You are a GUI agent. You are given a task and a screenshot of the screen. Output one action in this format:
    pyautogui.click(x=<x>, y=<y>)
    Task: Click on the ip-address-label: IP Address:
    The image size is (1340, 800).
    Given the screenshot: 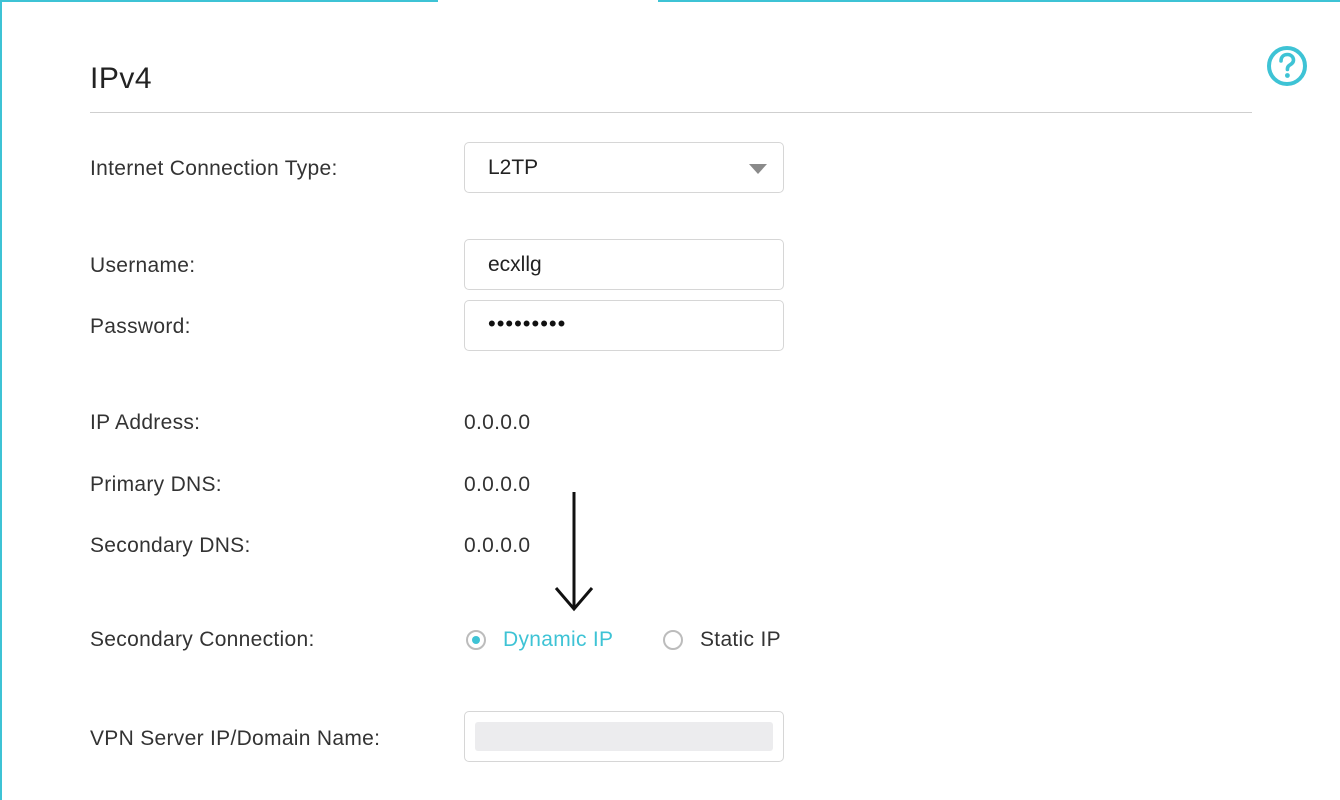 What is the action you would take?
    pyautogui.click(x=145, y=422)
    